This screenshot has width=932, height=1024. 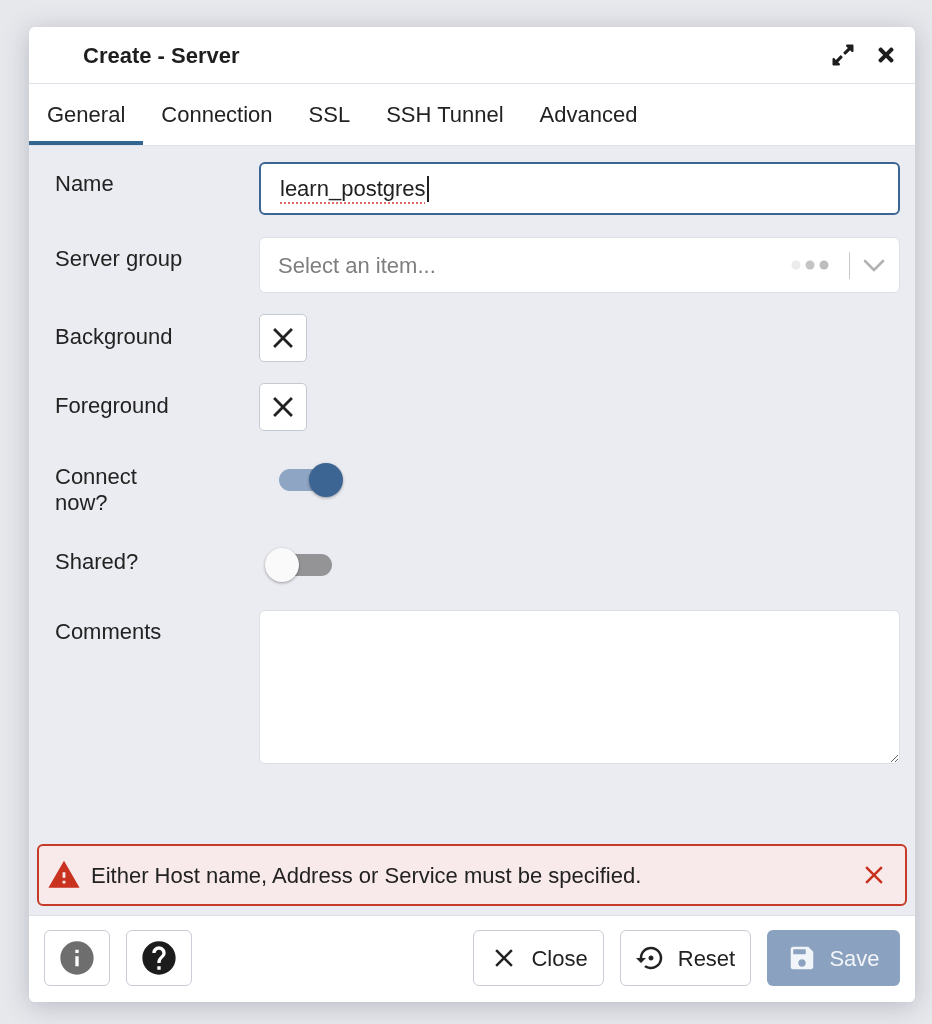 What do you see at coordinates (329, 114) in the screenshot?
I see `tab: SSL` at bounding box center [329, 114].